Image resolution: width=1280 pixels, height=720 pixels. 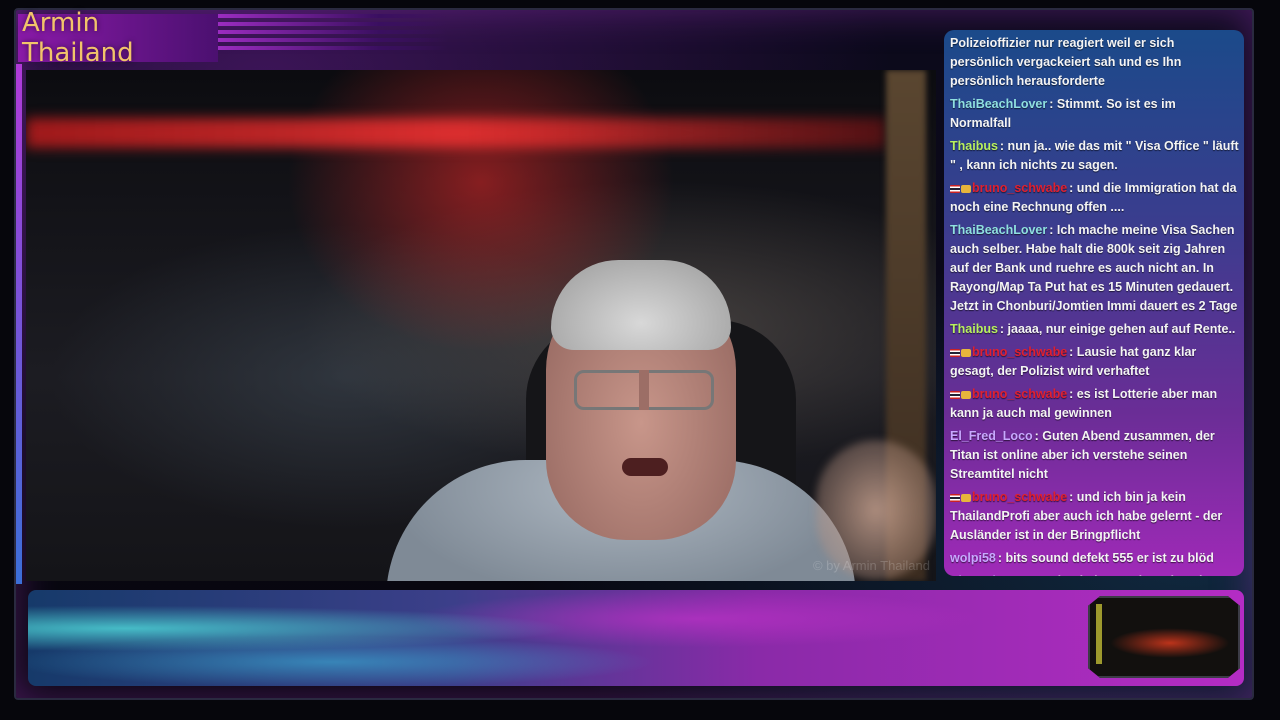 I want to click on stream-title: Armin Thailand, so click(x=78, y=38).